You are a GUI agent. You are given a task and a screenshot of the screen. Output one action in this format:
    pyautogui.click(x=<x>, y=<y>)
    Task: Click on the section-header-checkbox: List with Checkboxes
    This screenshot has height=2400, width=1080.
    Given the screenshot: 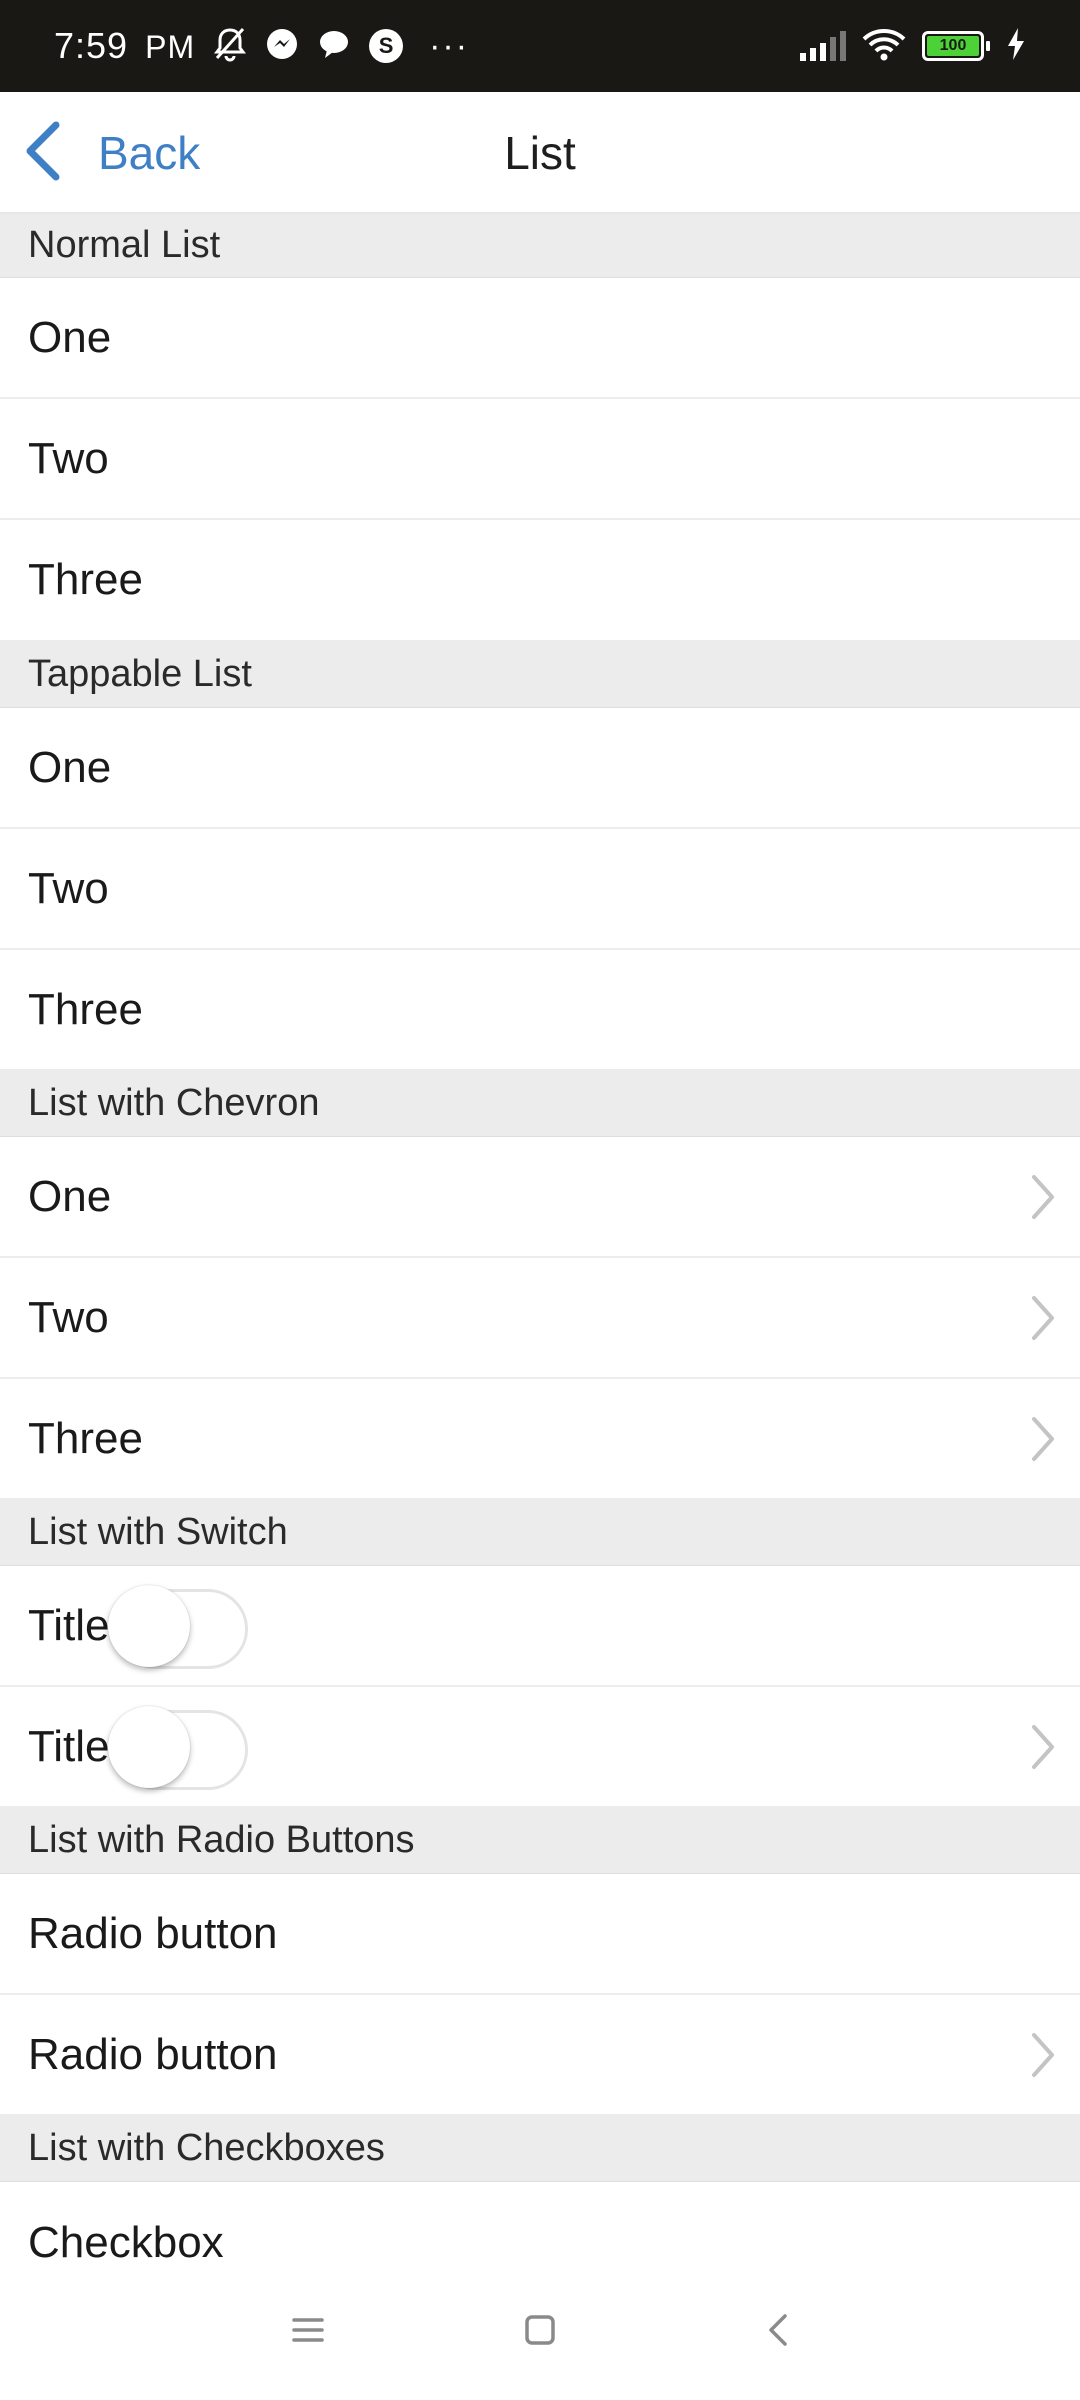 What is the action you would take?
    pyautogui.click(x=540, y=2149)
    